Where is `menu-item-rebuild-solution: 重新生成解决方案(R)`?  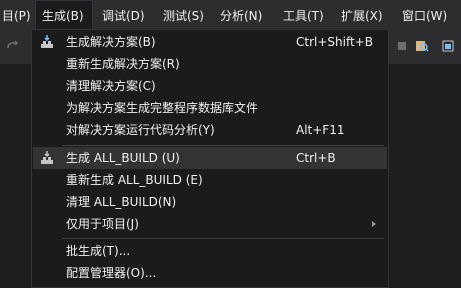
menu-item-rebuild-solution: 重新生成解决方案(R) is located at coordinates (210, 64).